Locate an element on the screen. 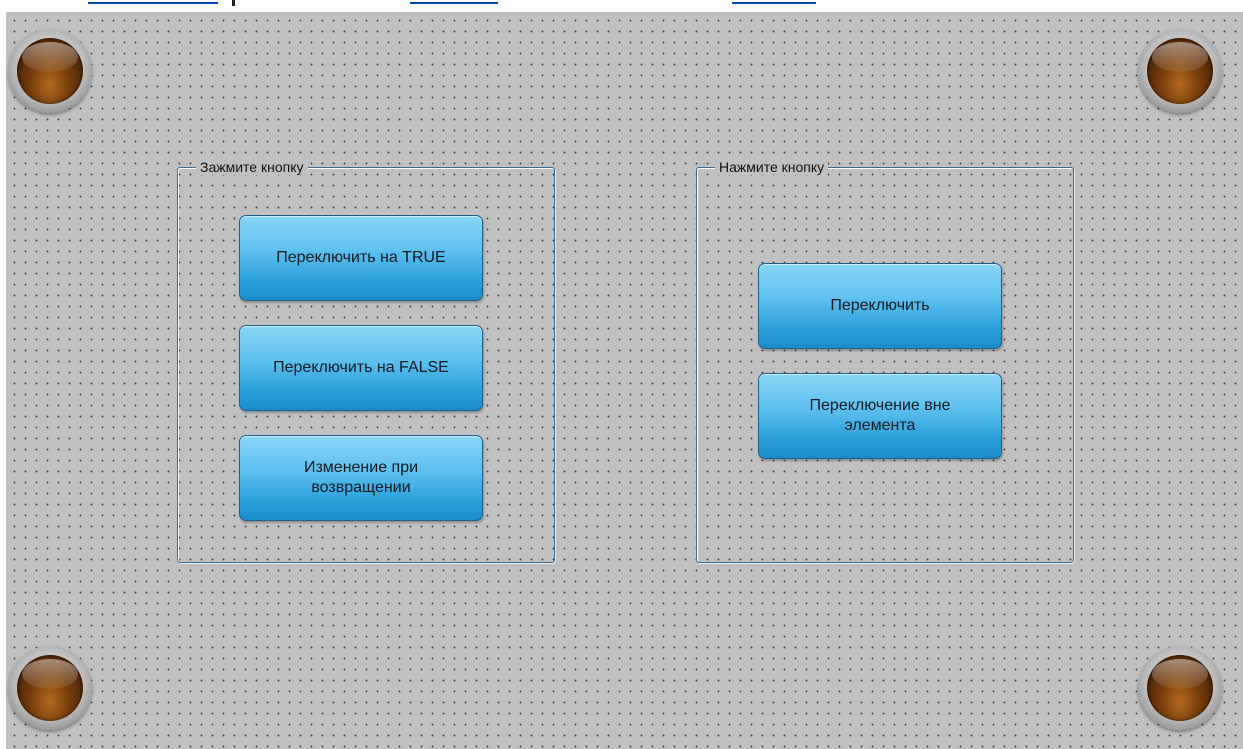 The width and height of the screenshot is (1243, 749). toggle-true-label: Переключить на TRUE is located at coordinates (361, 257).